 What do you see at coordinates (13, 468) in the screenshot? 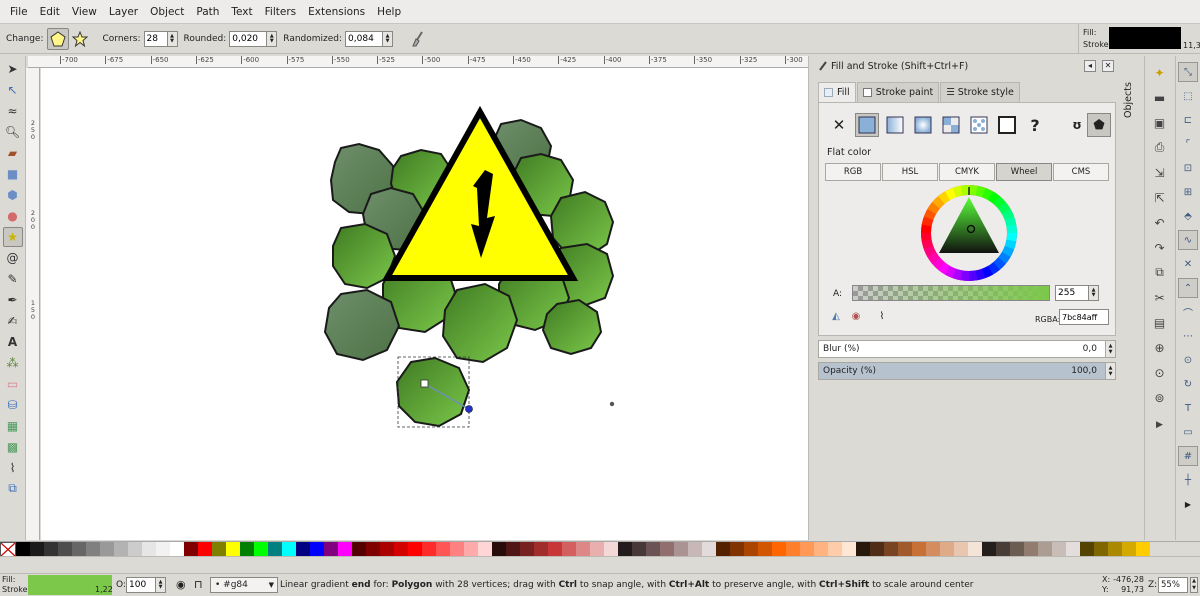
I see `dropper-tool: ⌇` at bounding box center [13, 468].